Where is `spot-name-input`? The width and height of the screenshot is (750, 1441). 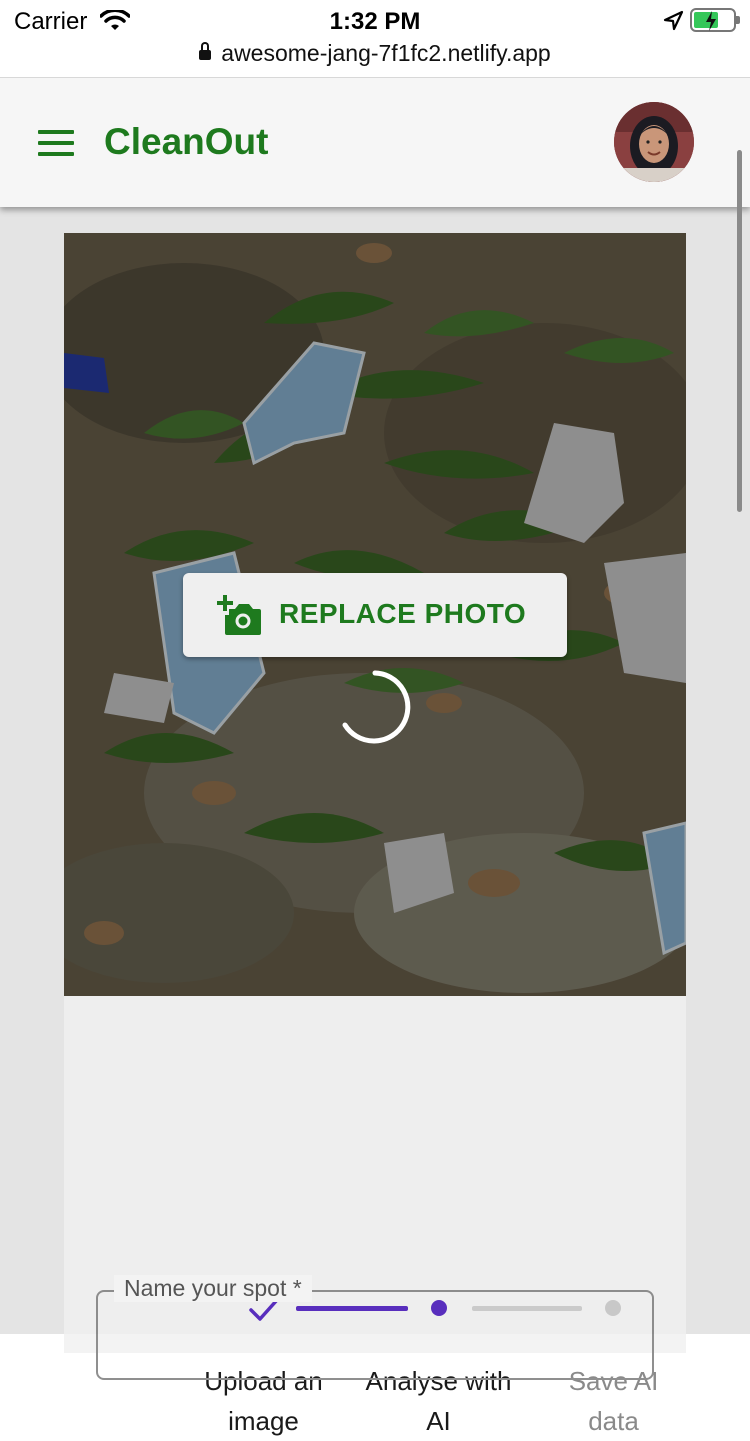 spot-name-input is located at coordinates (375, 1335).